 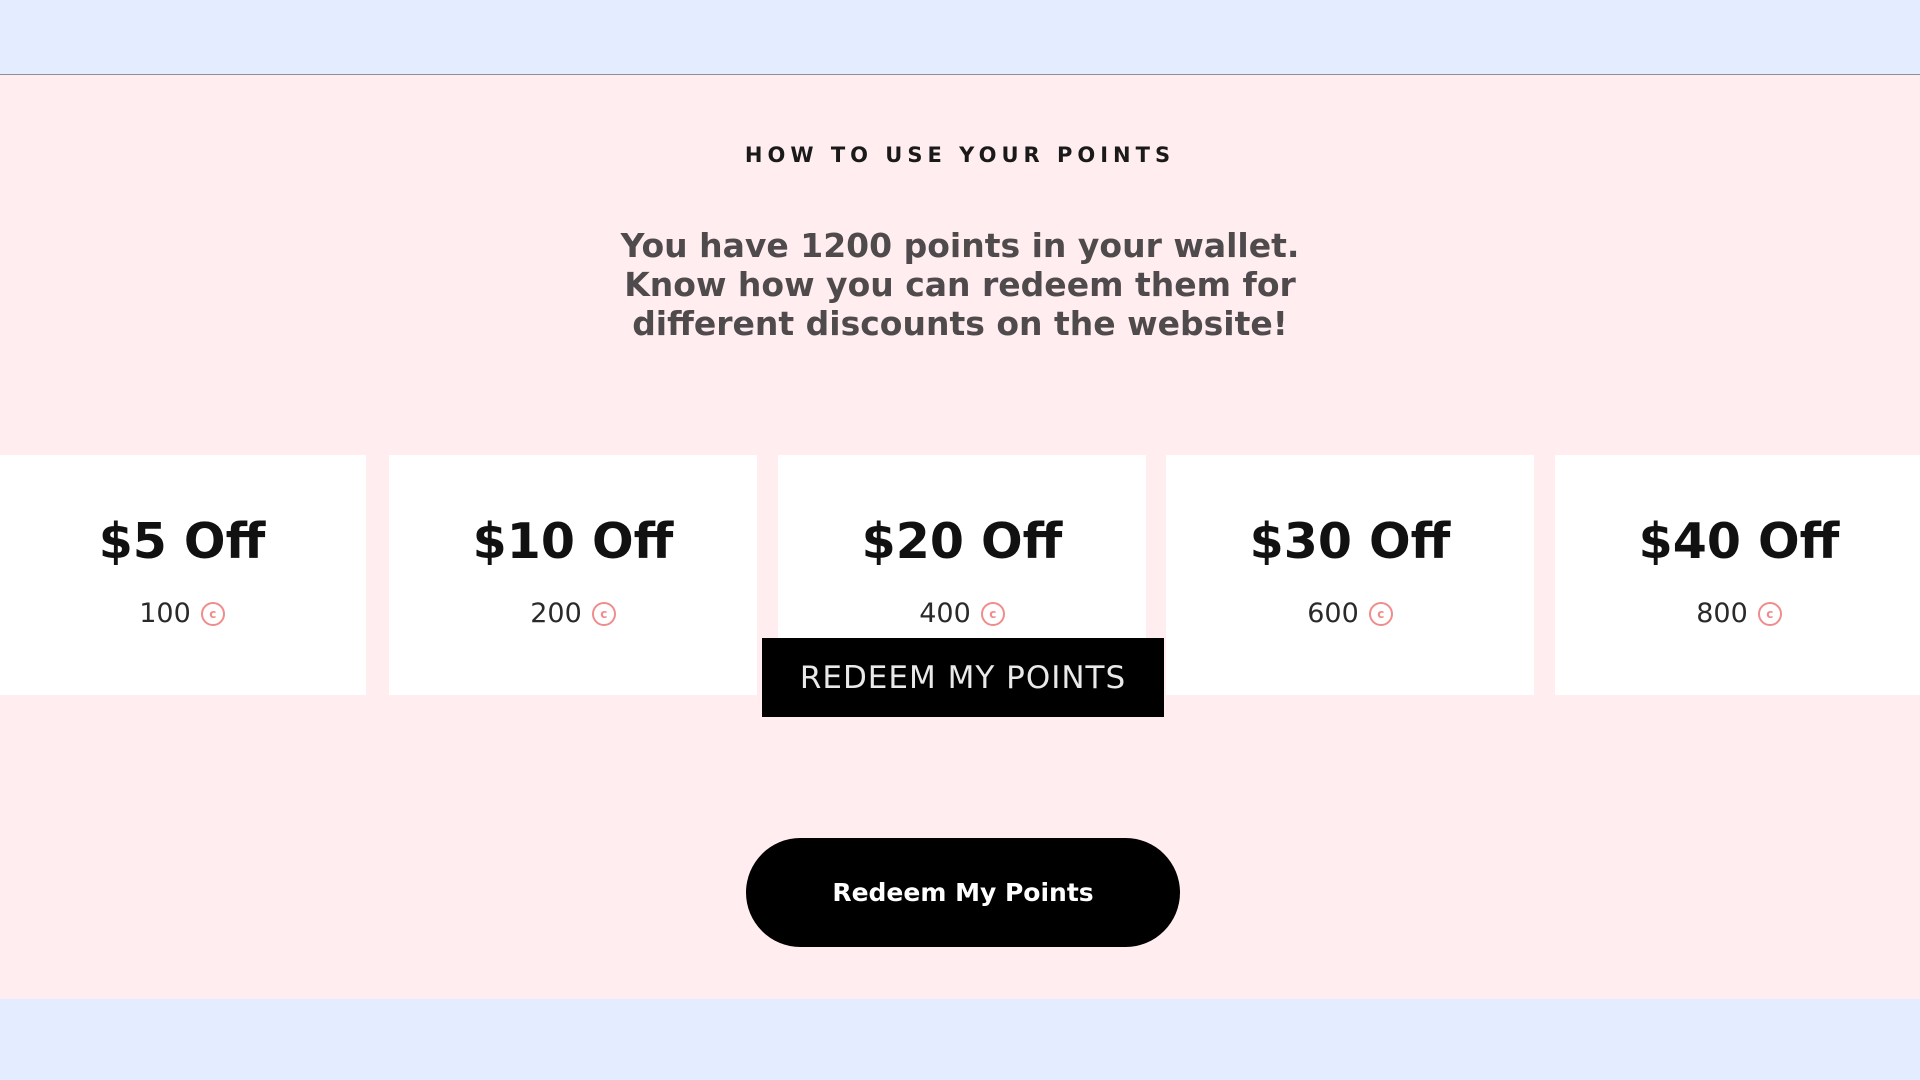 I want to click on reward-points-value: 600, so click(x=1333, y=613).